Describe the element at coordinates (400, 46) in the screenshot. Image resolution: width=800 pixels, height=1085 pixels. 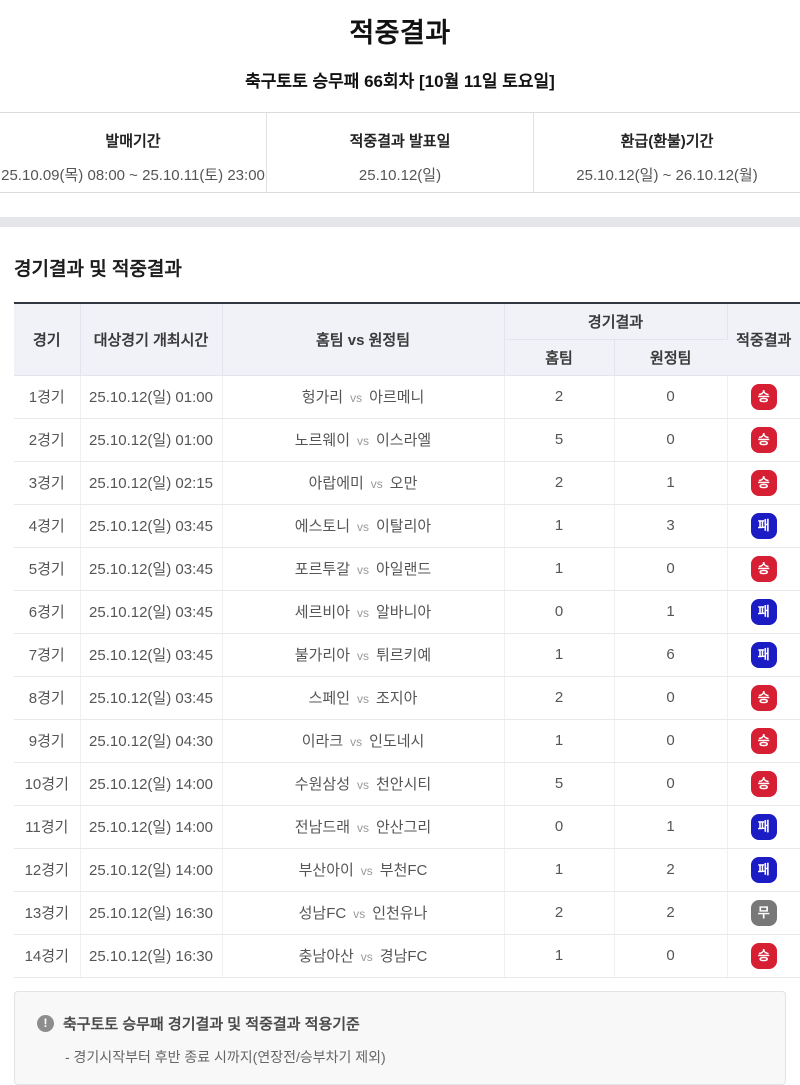
I see `page-header: 적중결과 축구토토 승무패 66회차 [10월 11일 토요일]` at that location.